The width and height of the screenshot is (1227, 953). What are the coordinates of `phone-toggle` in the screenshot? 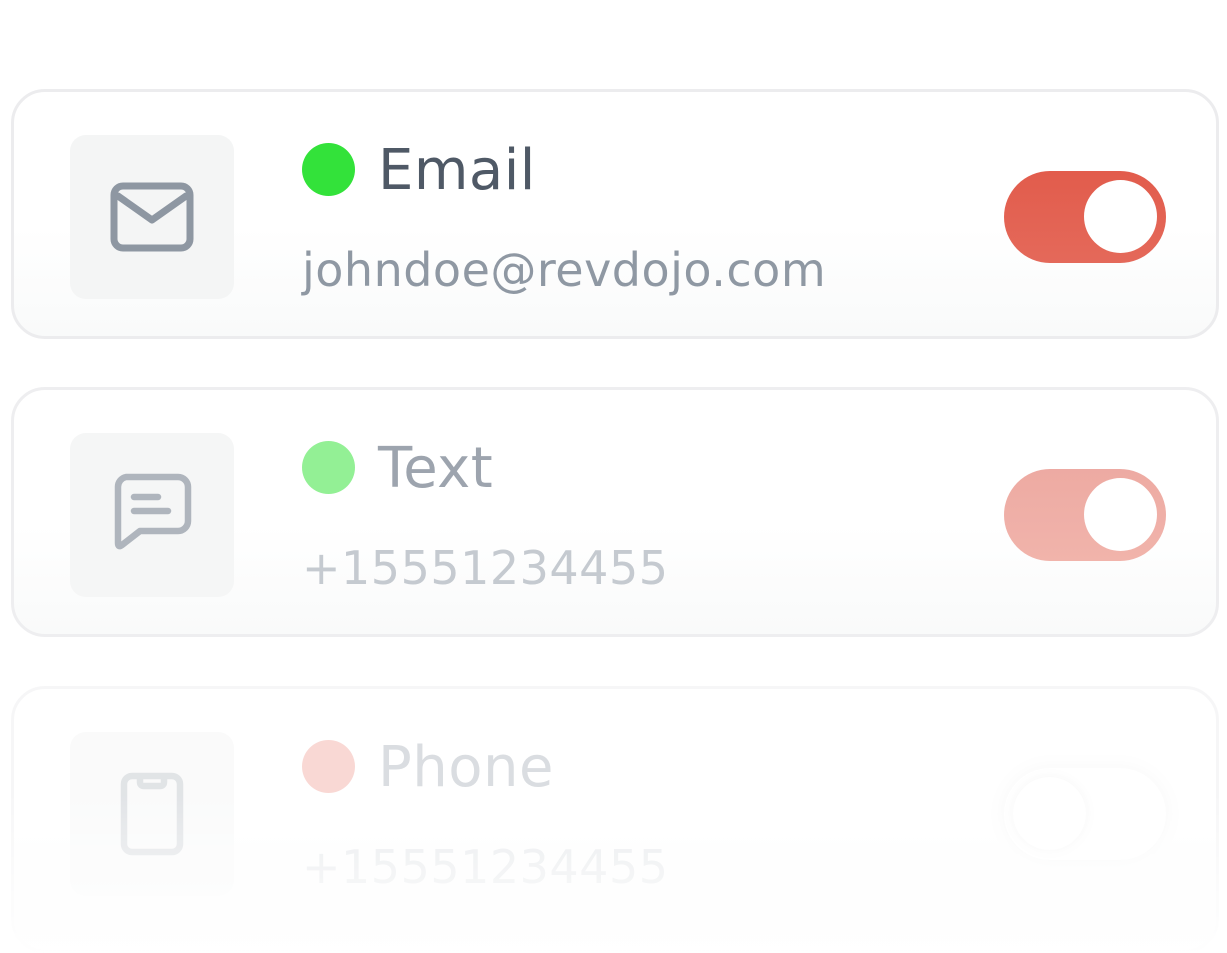 It's located at (1085, 814).